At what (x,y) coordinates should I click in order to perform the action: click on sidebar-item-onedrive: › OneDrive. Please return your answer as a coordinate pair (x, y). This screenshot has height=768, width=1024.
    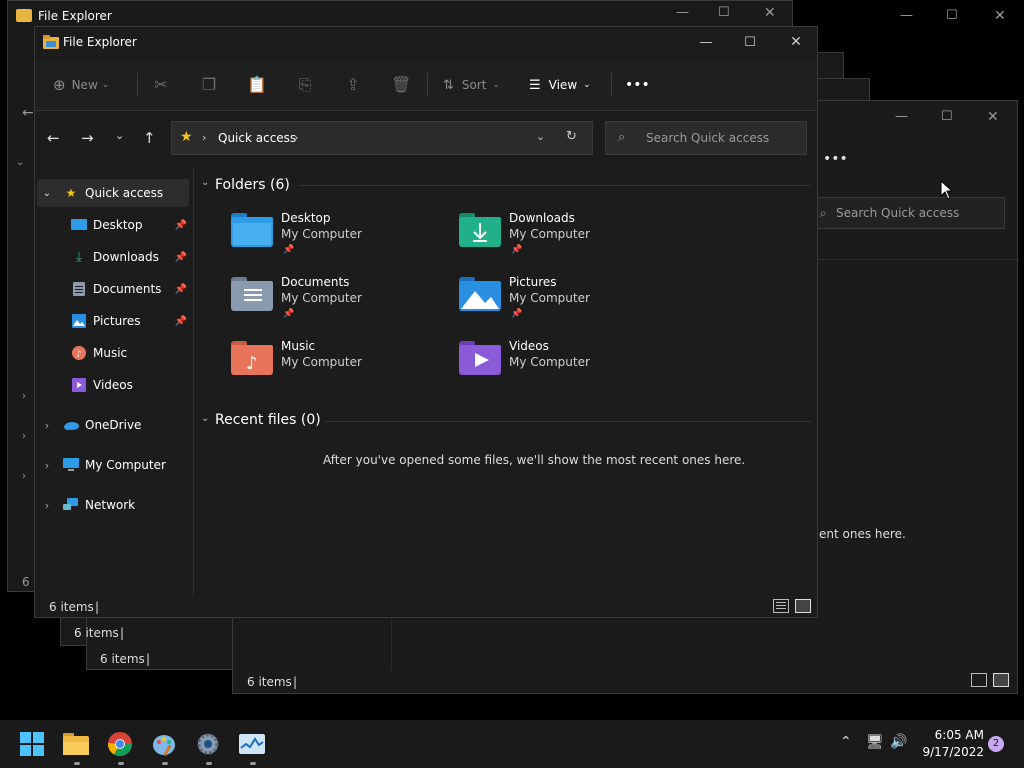
    Looking at the image, I should click on (115, 425).